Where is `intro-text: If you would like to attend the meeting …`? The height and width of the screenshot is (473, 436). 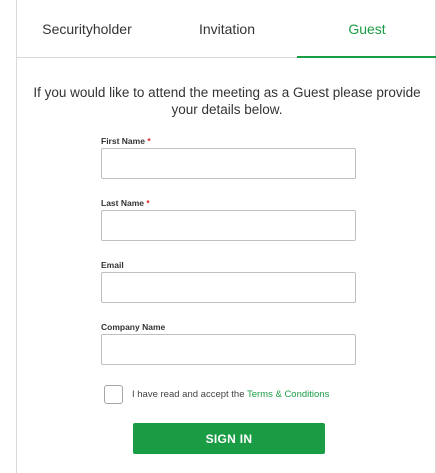
intro-text: If you would like to attend the meeting … is located at coordinates (227, 101).